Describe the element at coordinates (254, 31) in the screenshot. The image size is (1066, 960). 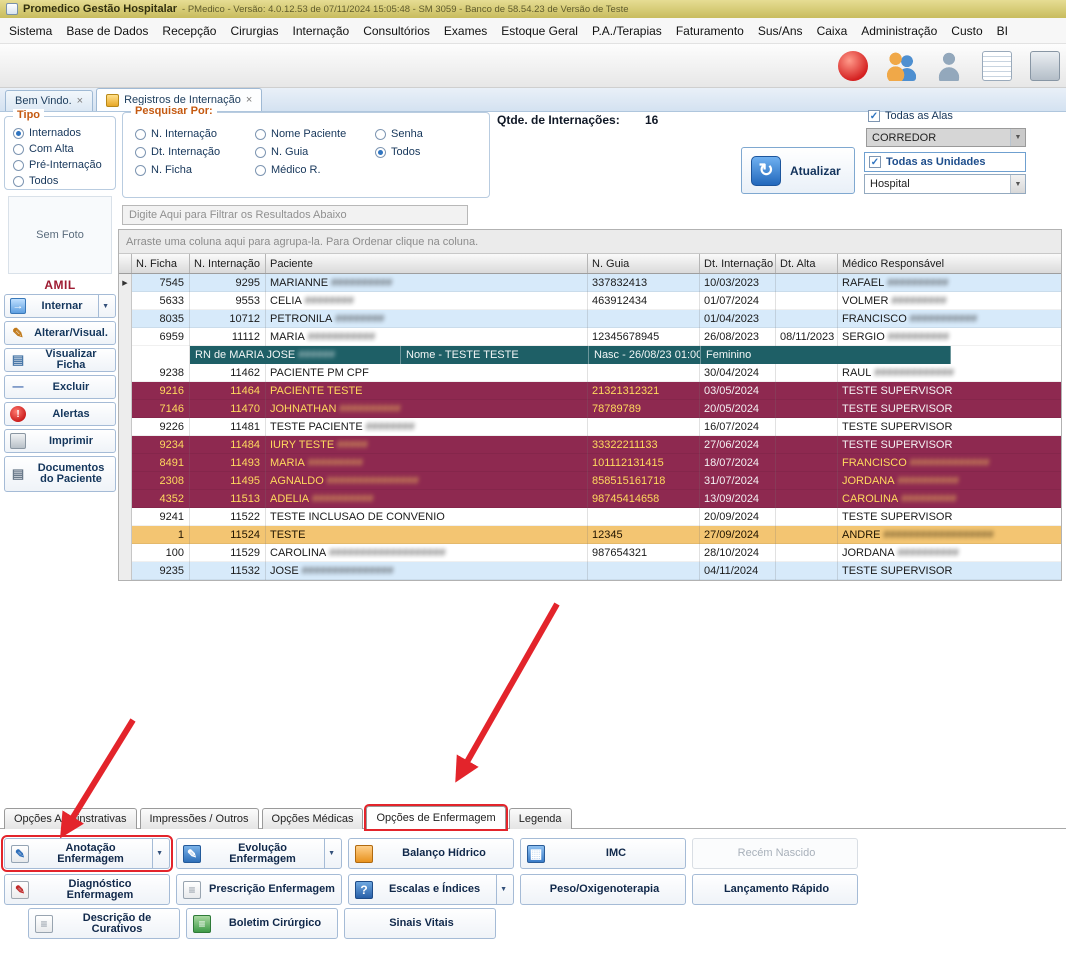
I see `menu-item-cirurgias: Cirurgias` at that location.